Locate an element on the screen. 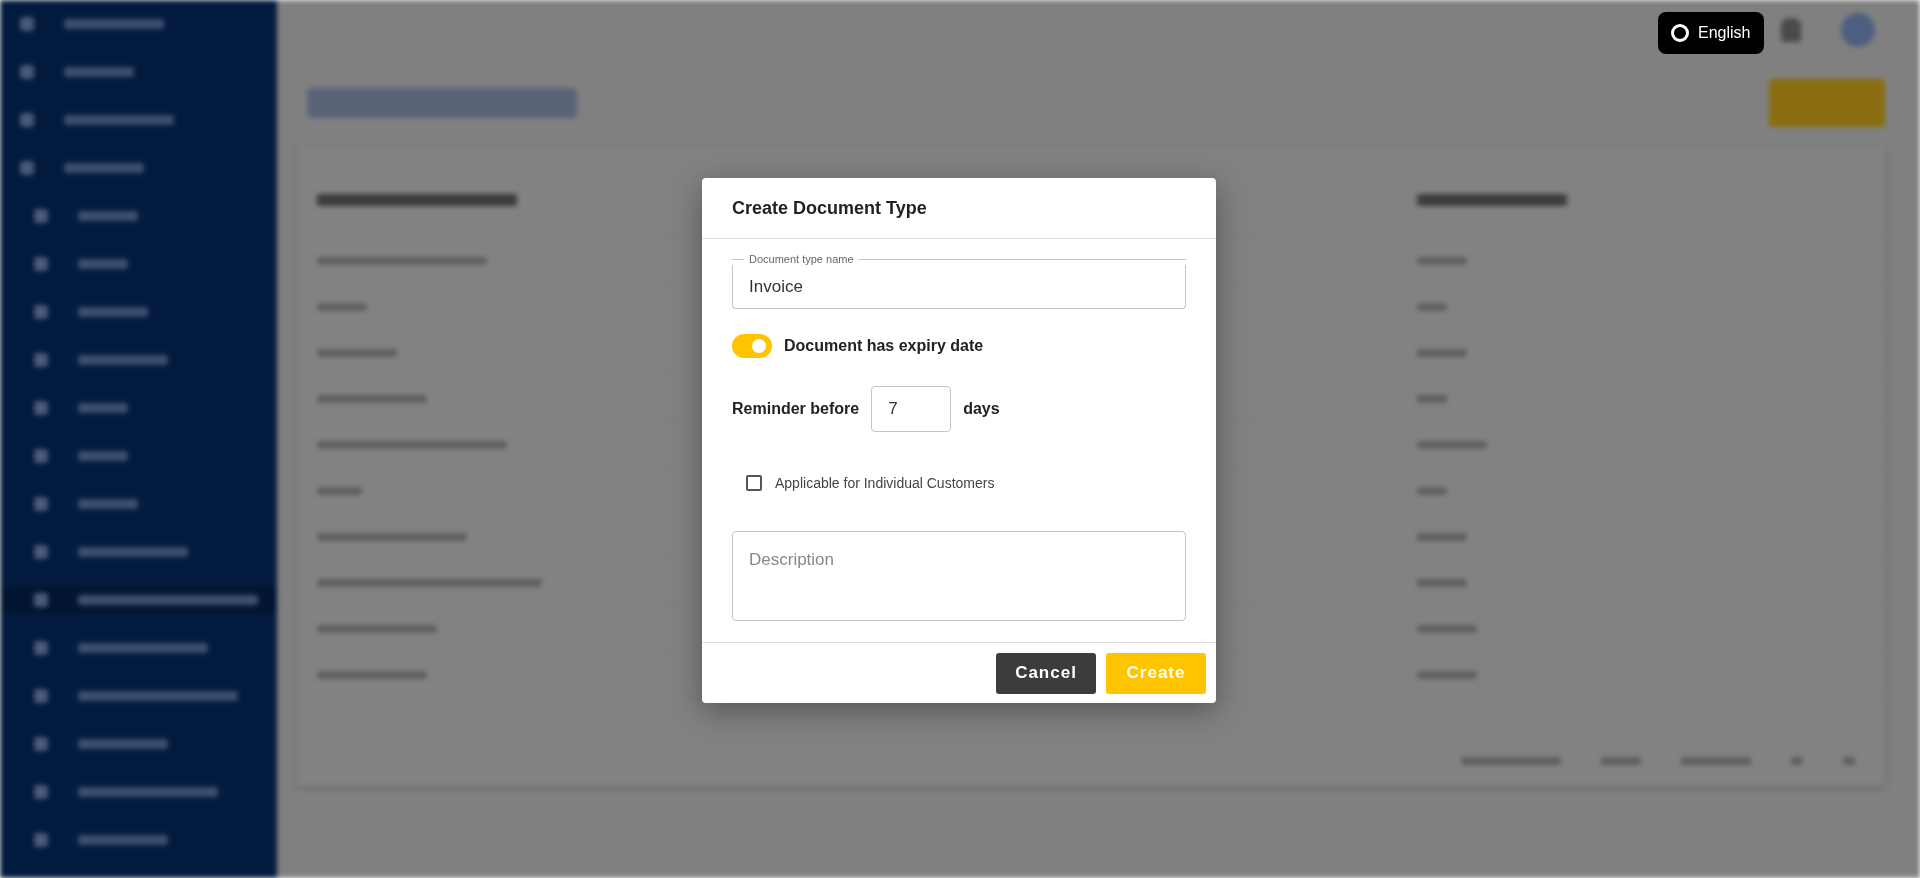 The width and height of the screenshot is (1920, 878). name-field: Invoice is located at coordinates (959, 287).